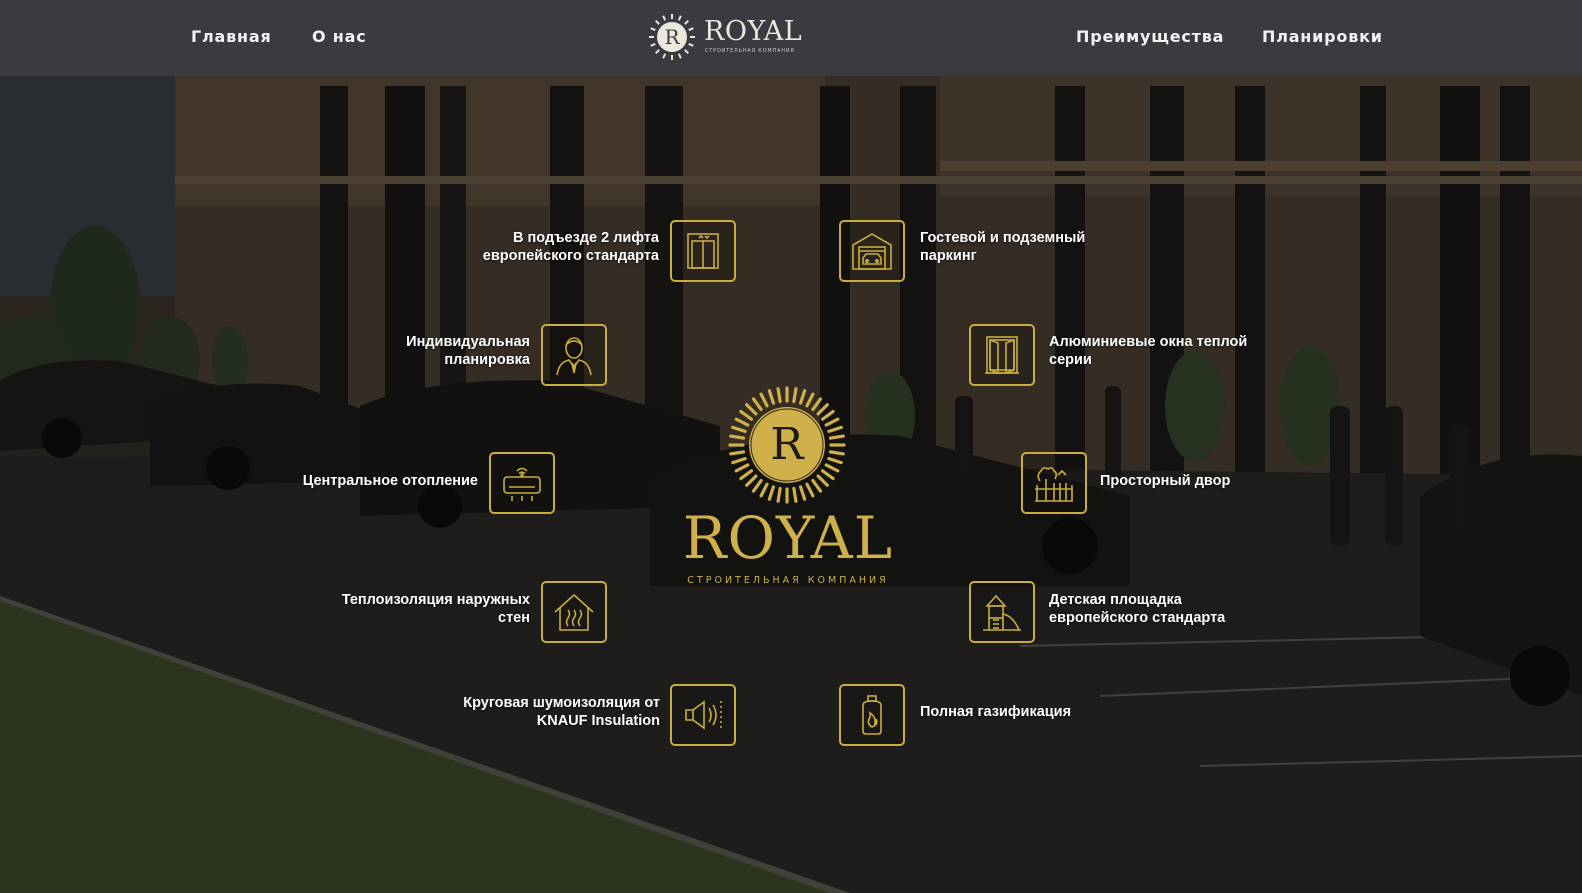 The image size is (1582, 893). What do you see at coordinates (750, 51) in the screenshot?
I see `header-logo-tagline: СТРОИТЕЛЬНАЯ КОМПАНИЯ` at bounding box center [750, 51].